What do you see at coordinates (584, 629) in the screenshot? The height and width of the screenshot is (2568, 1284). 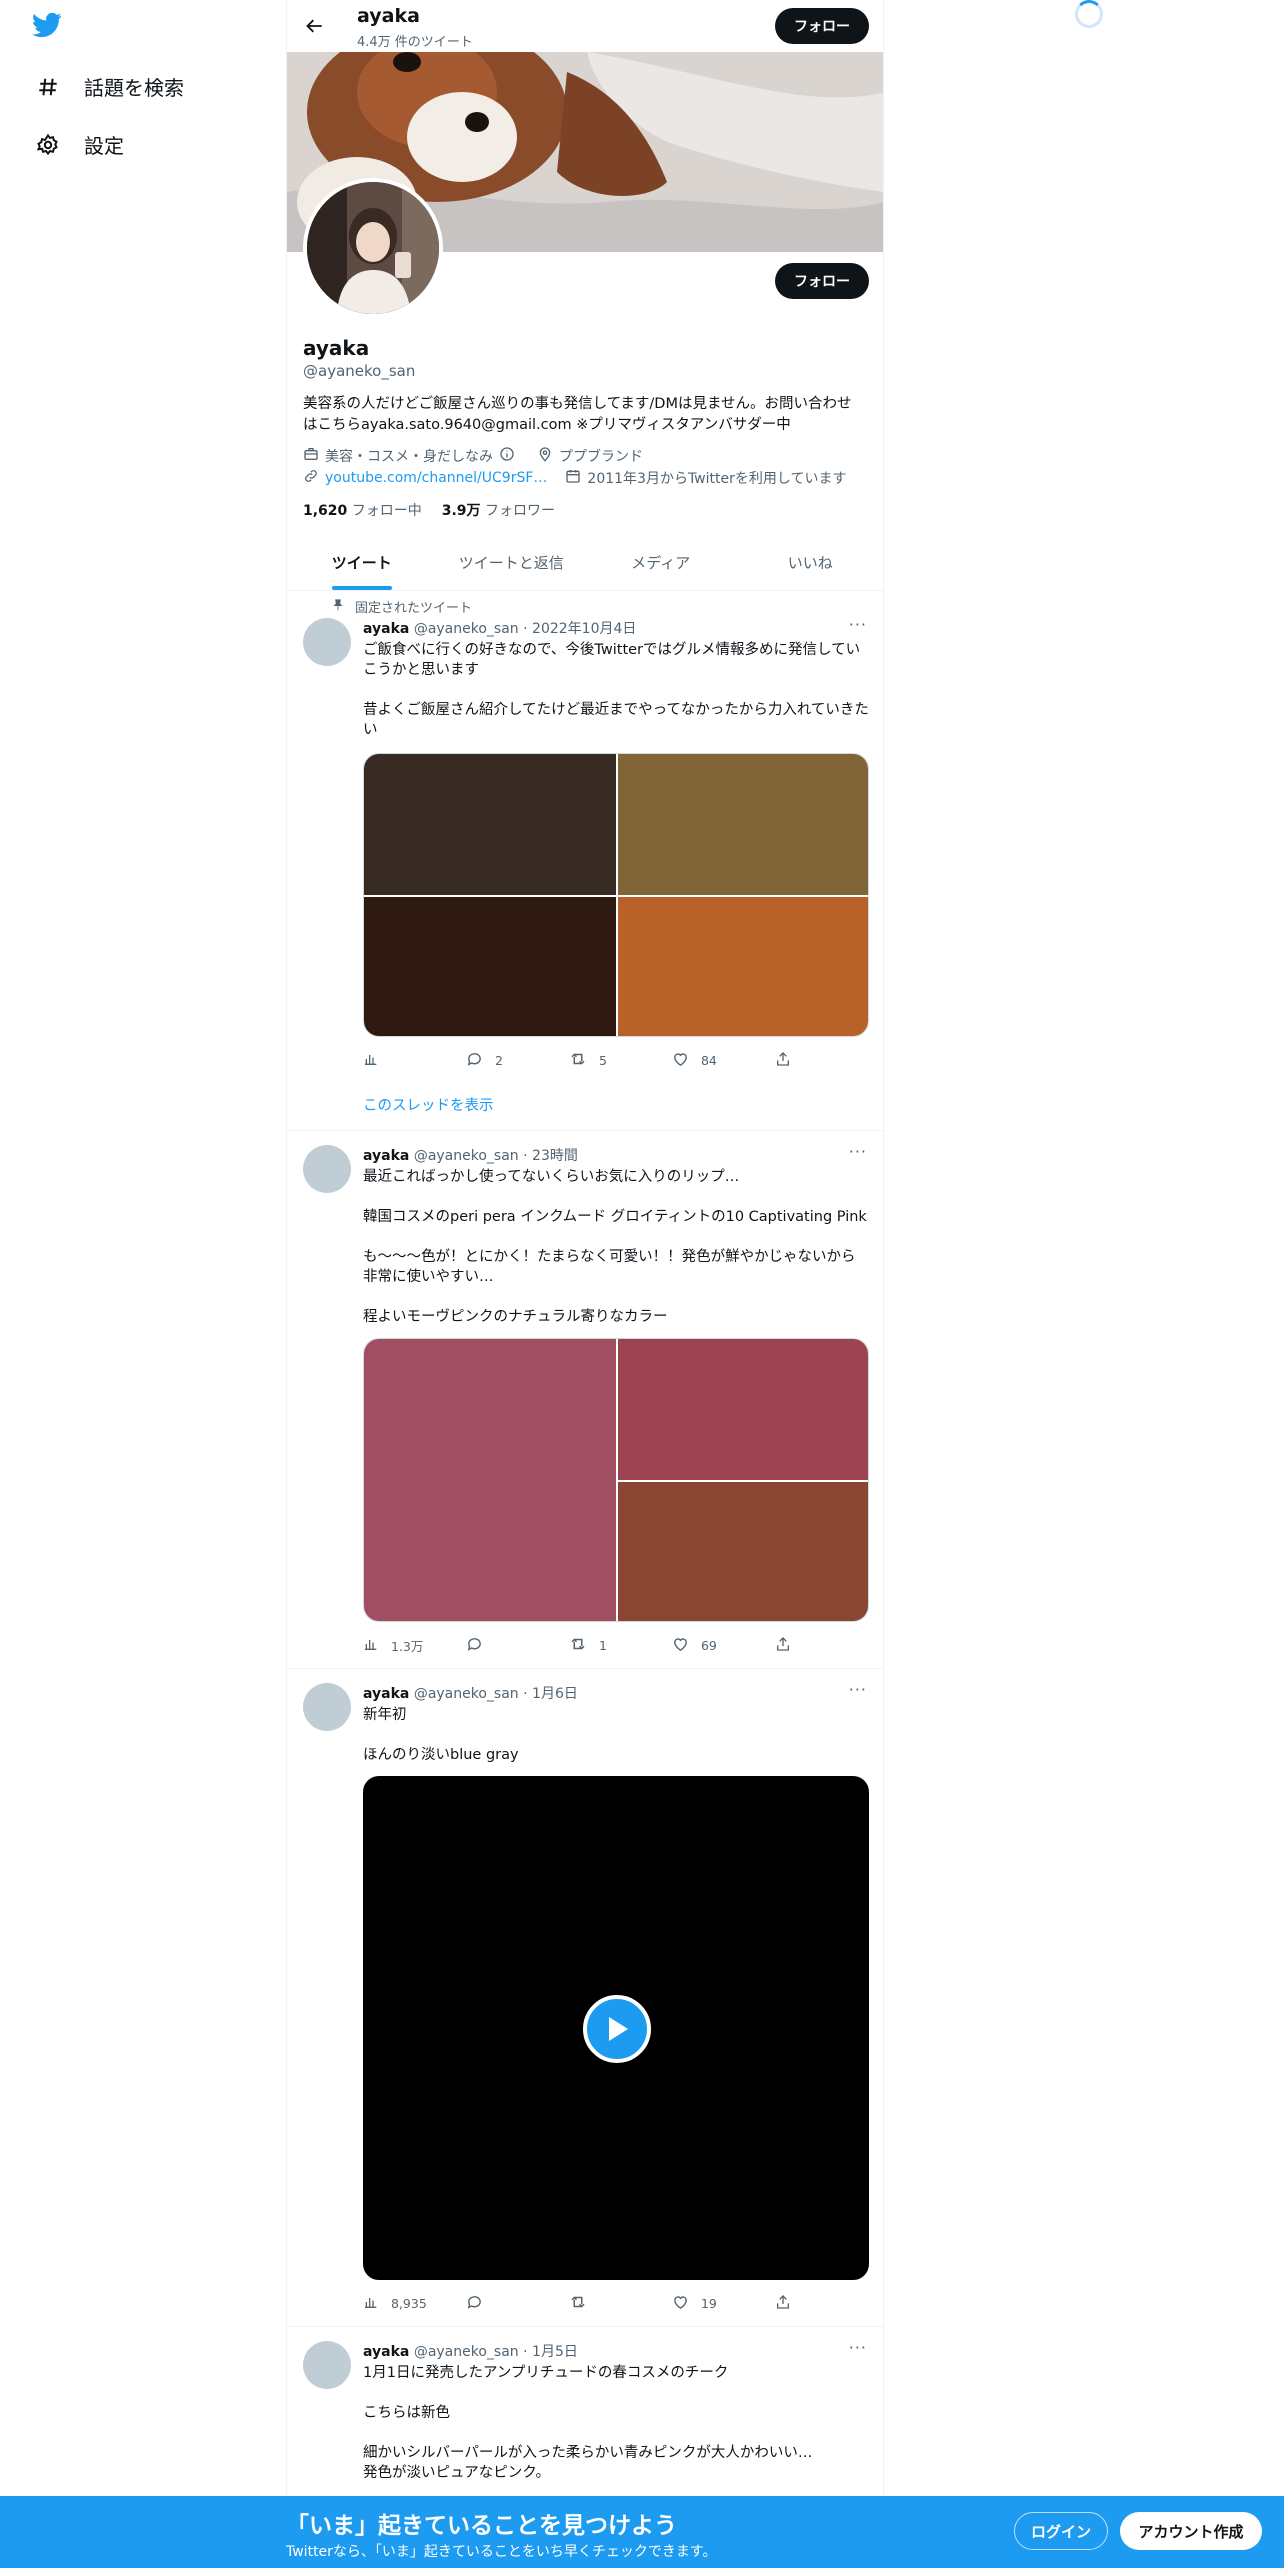 I see `tweet-timestamp: 2022年10月4日` at bounding box center [584, 629].